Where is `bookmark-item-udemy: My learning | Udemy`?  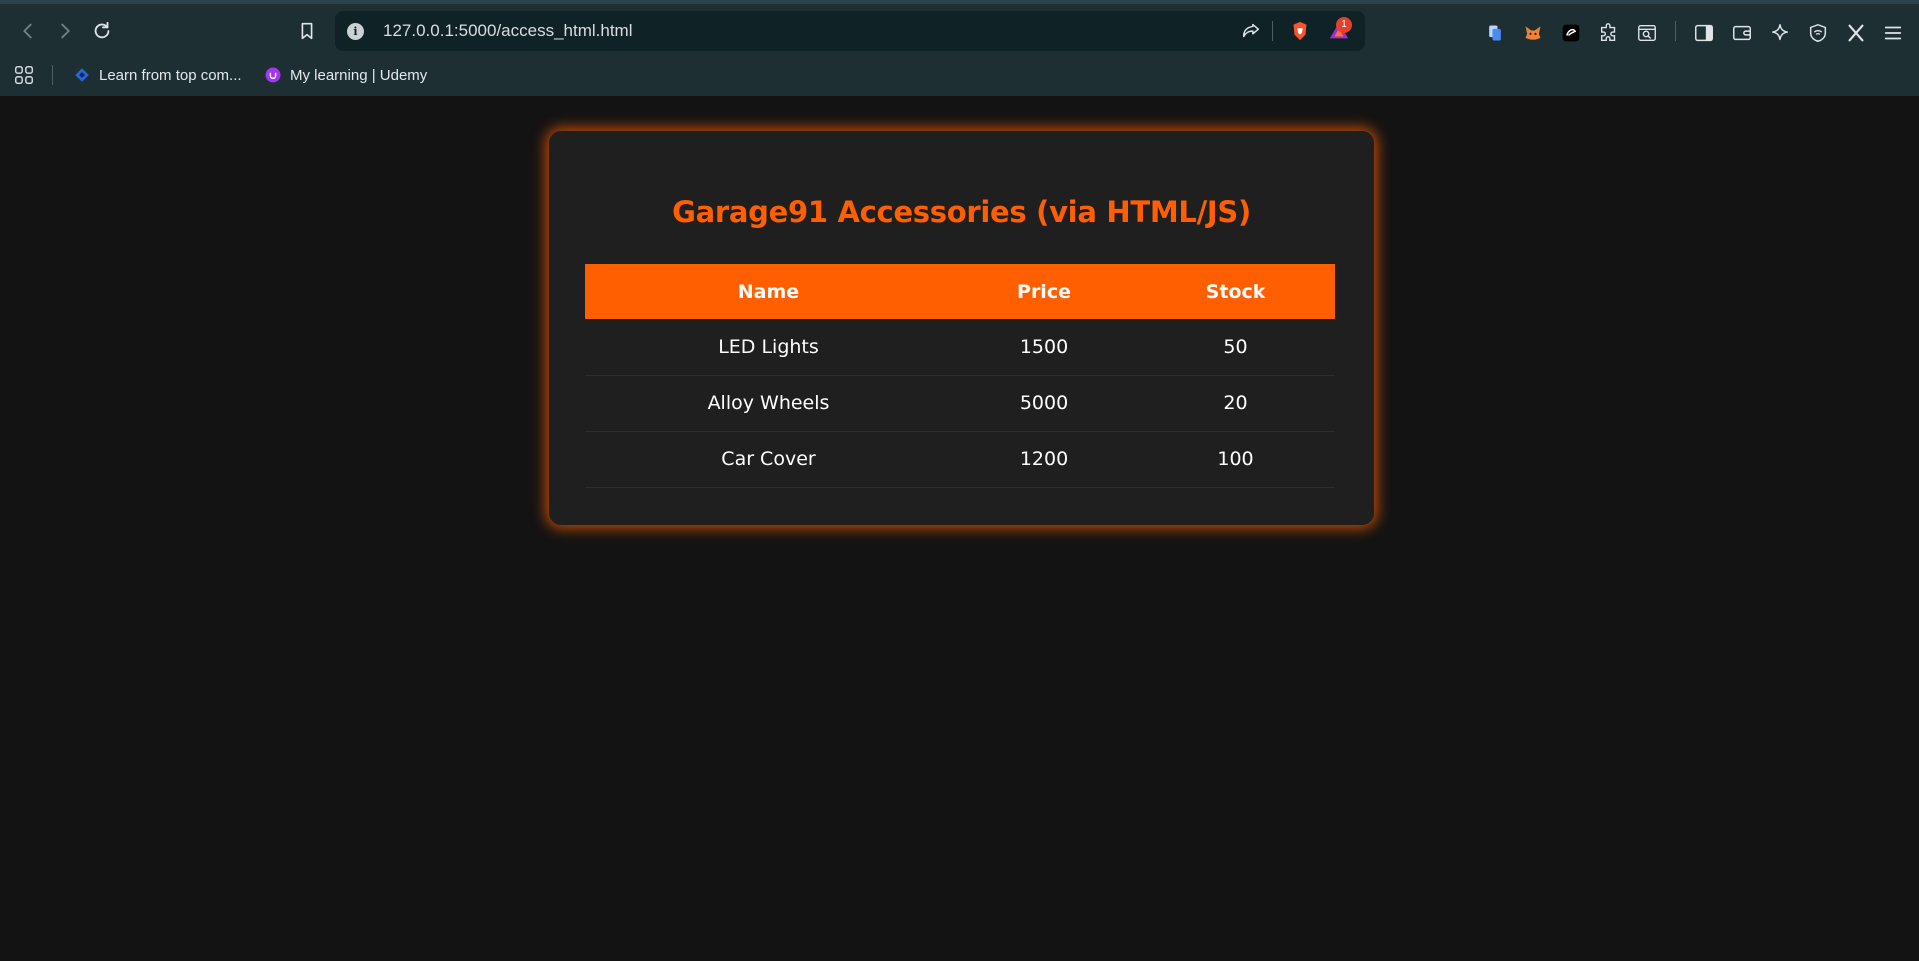
bookmark-item-udemy: My learning | Udemy is located at coordinates (345, 75).